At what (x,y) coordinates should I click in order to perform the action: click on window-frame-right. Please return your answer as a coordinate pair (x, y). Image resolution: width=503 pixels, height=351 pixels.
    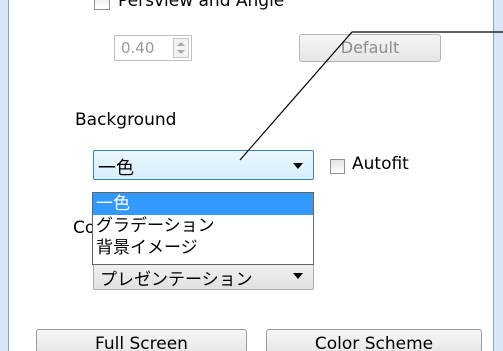
    Looking at the image, I should click on (498, 175).